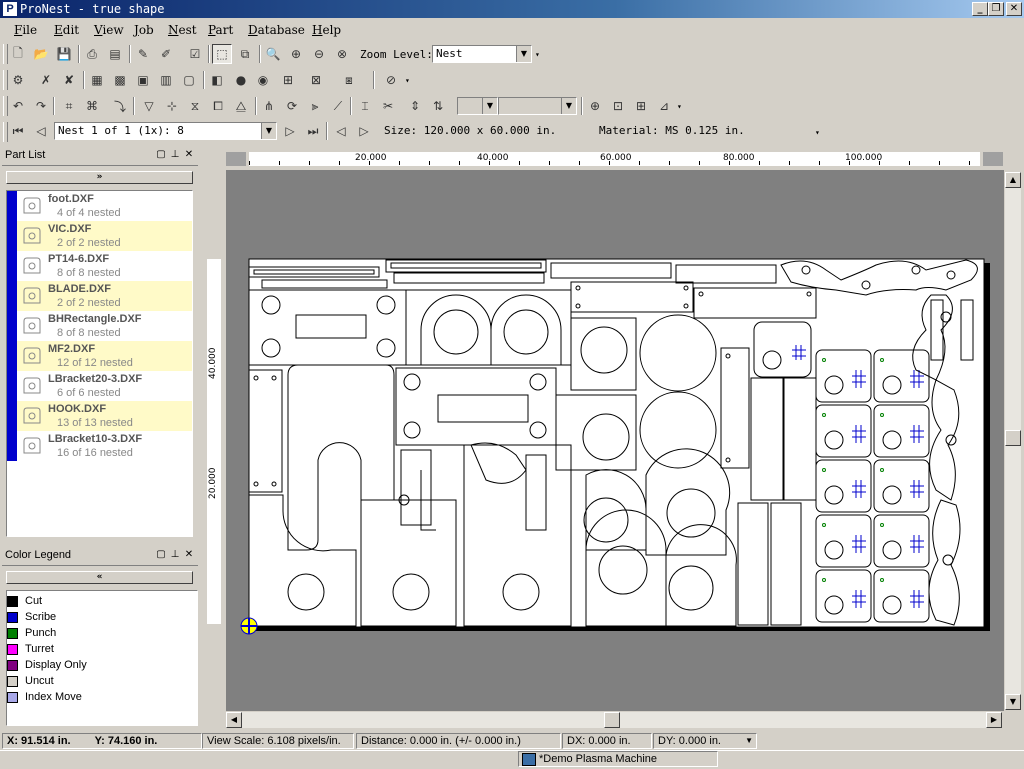 The image size is (1024, 769). What do you see at coordinates (120, 80) in the screenshot?
I see `nest-all-icon: ▩` at bounding box center [120, 80].